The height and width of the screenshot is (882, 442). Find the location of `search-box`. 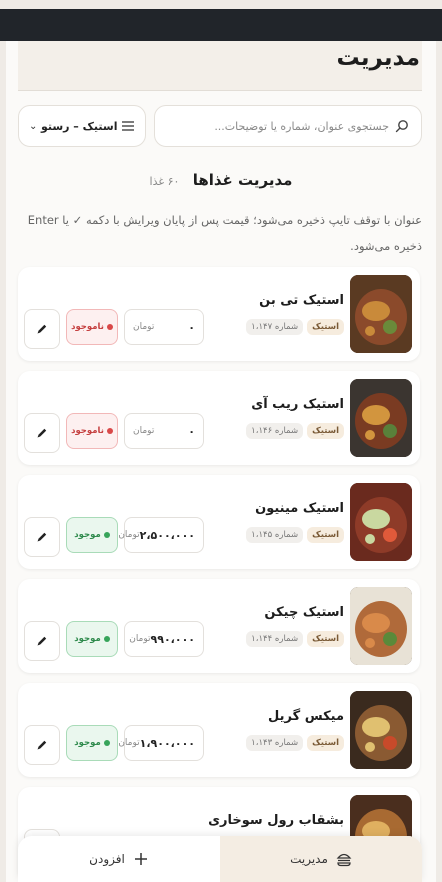

search-box is located at coordinates (288, 126).